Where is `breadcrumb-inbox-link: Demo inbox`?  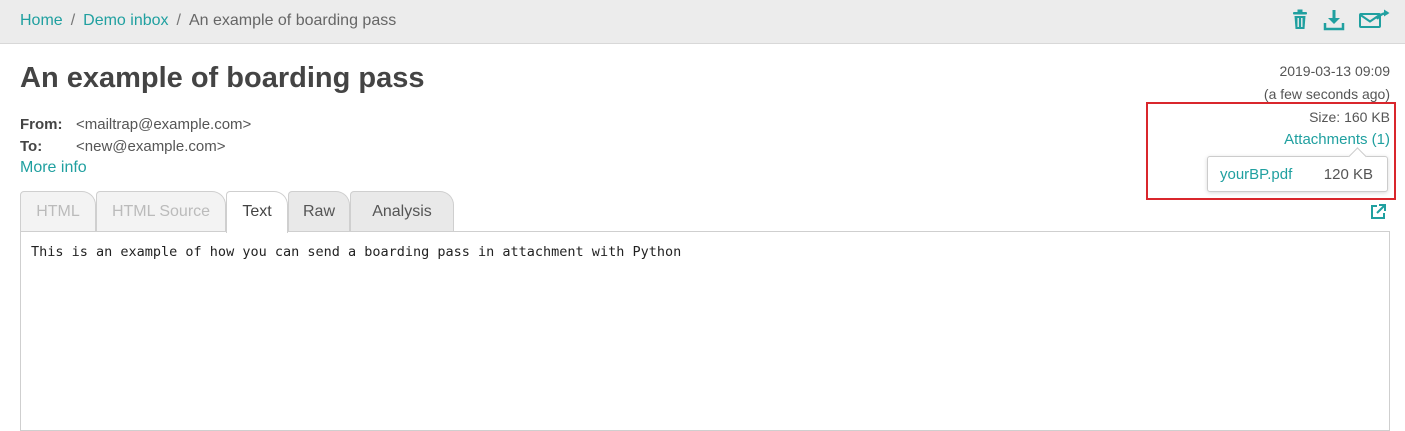
breadcrumb-inbox-link: Demo inbox is located at coordinates (125, 20).